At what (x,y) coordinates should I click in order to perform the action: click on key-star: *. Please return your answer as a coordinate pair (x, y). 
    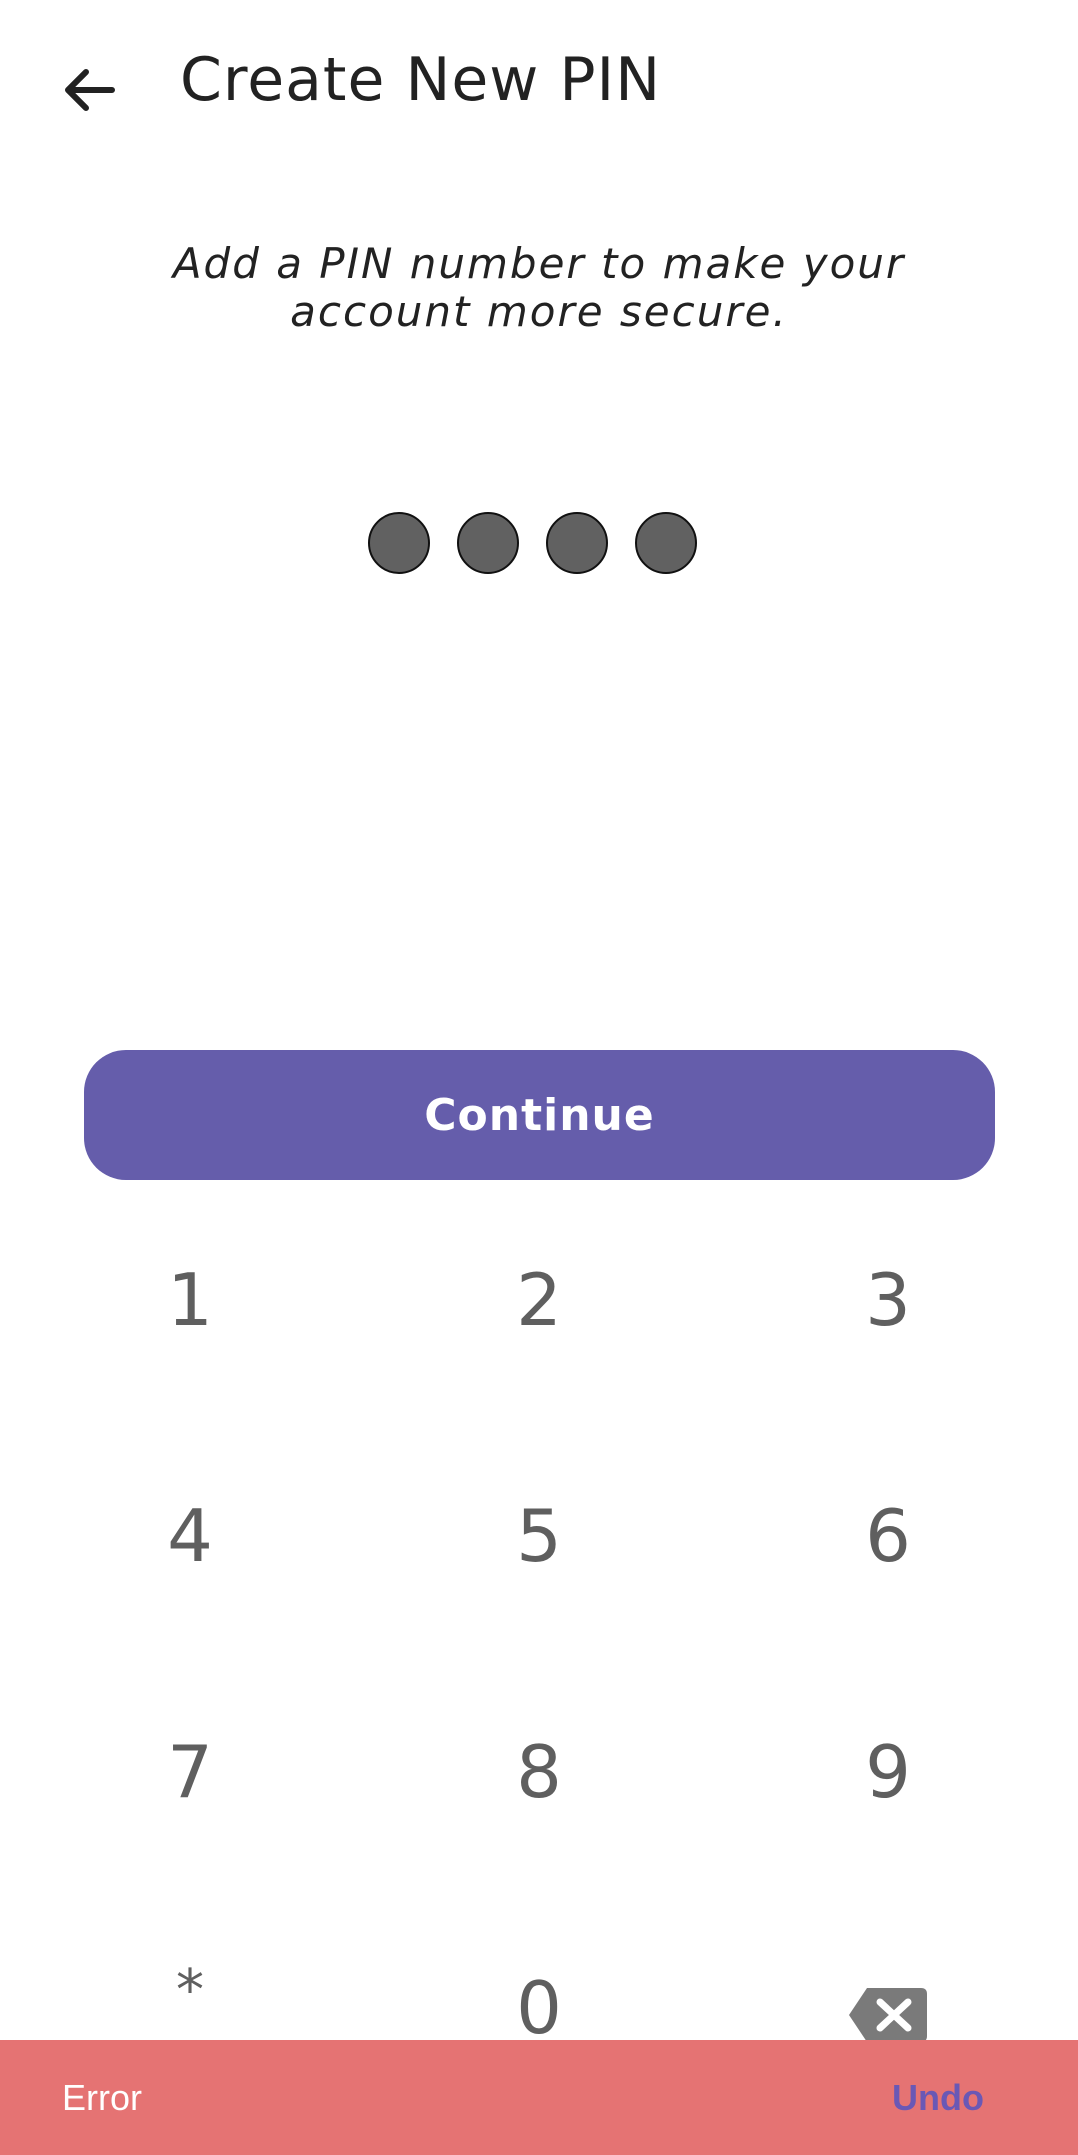
    Looking at the image, I should click on (190, 1990).